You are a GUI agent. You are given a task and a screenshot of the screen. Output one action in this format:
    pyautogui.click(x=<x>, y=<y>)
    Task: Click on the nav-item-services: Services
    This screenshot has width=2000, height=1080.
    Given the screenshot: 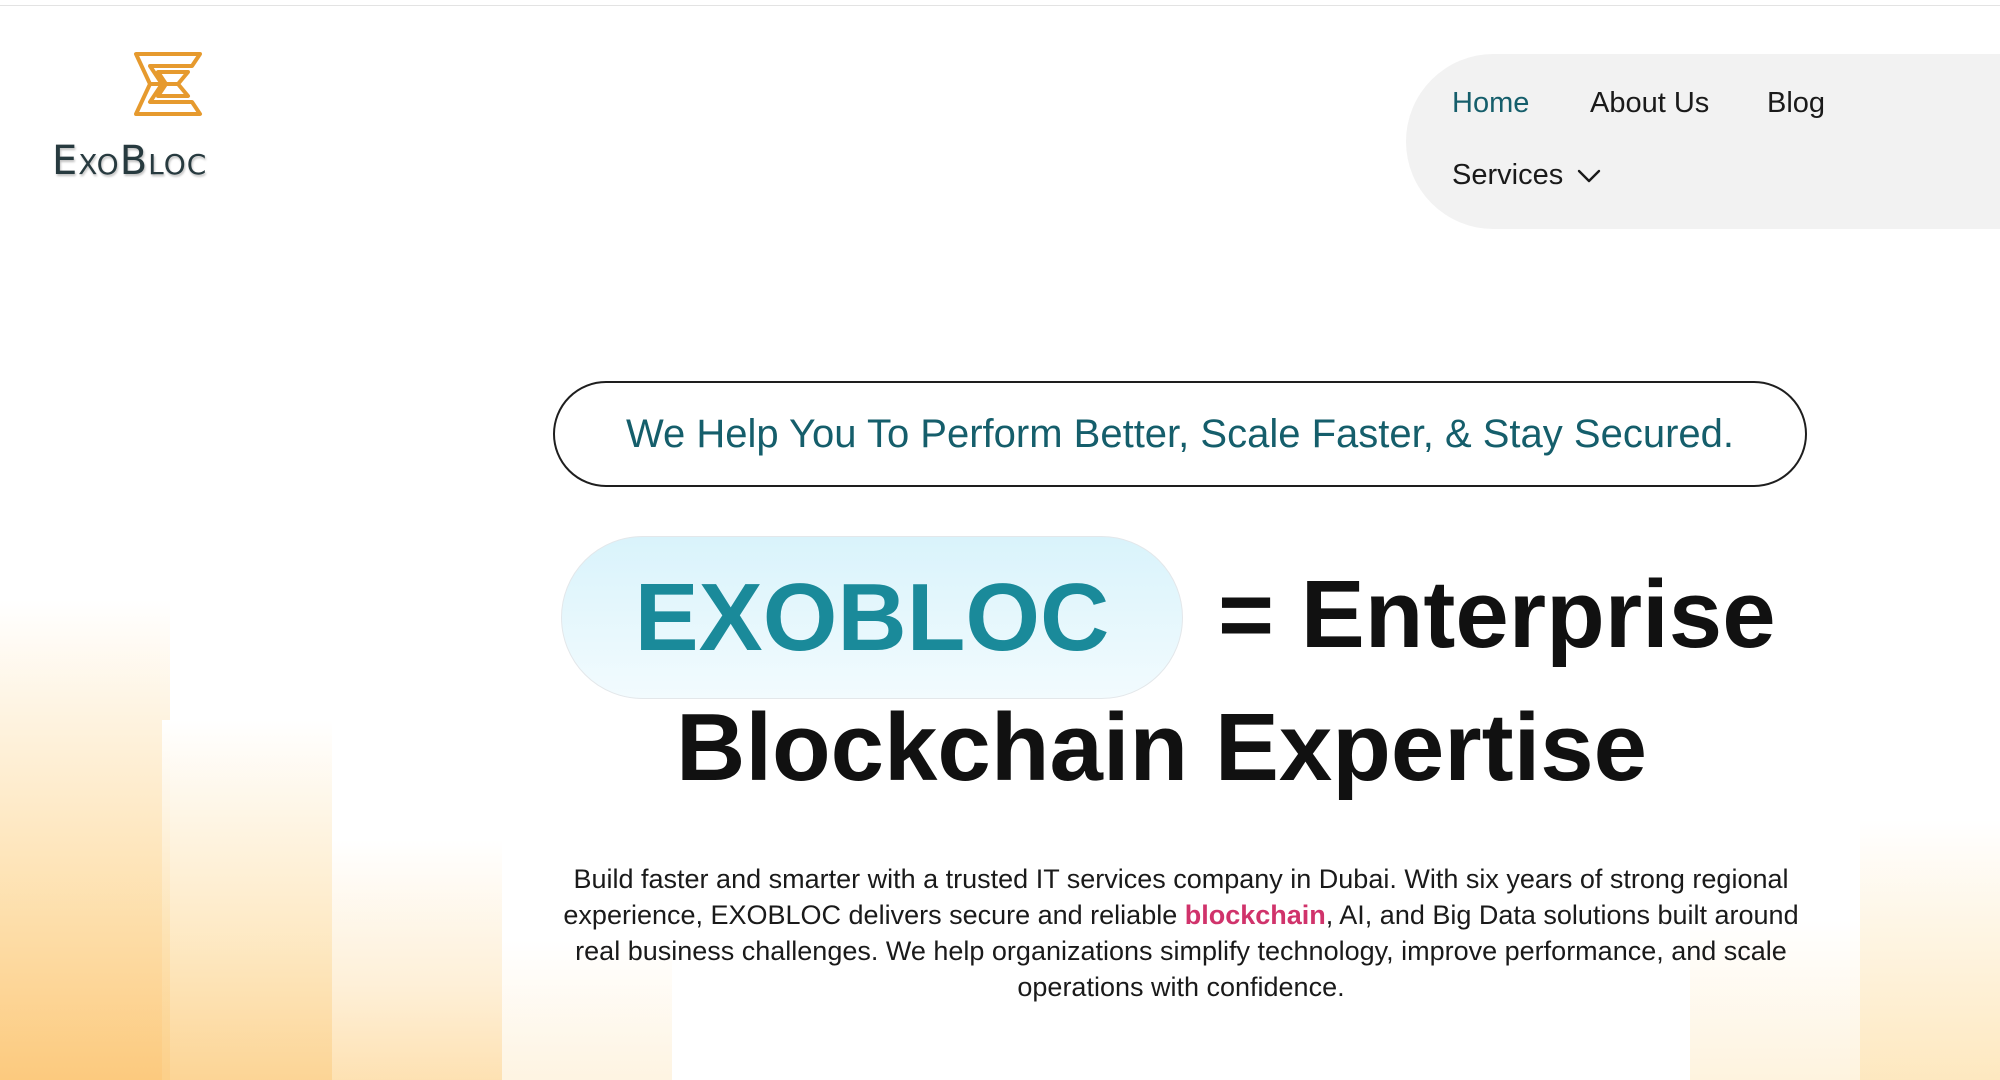 What is the action you would take?
    pyautogui.click(x=1526, y=175)
    